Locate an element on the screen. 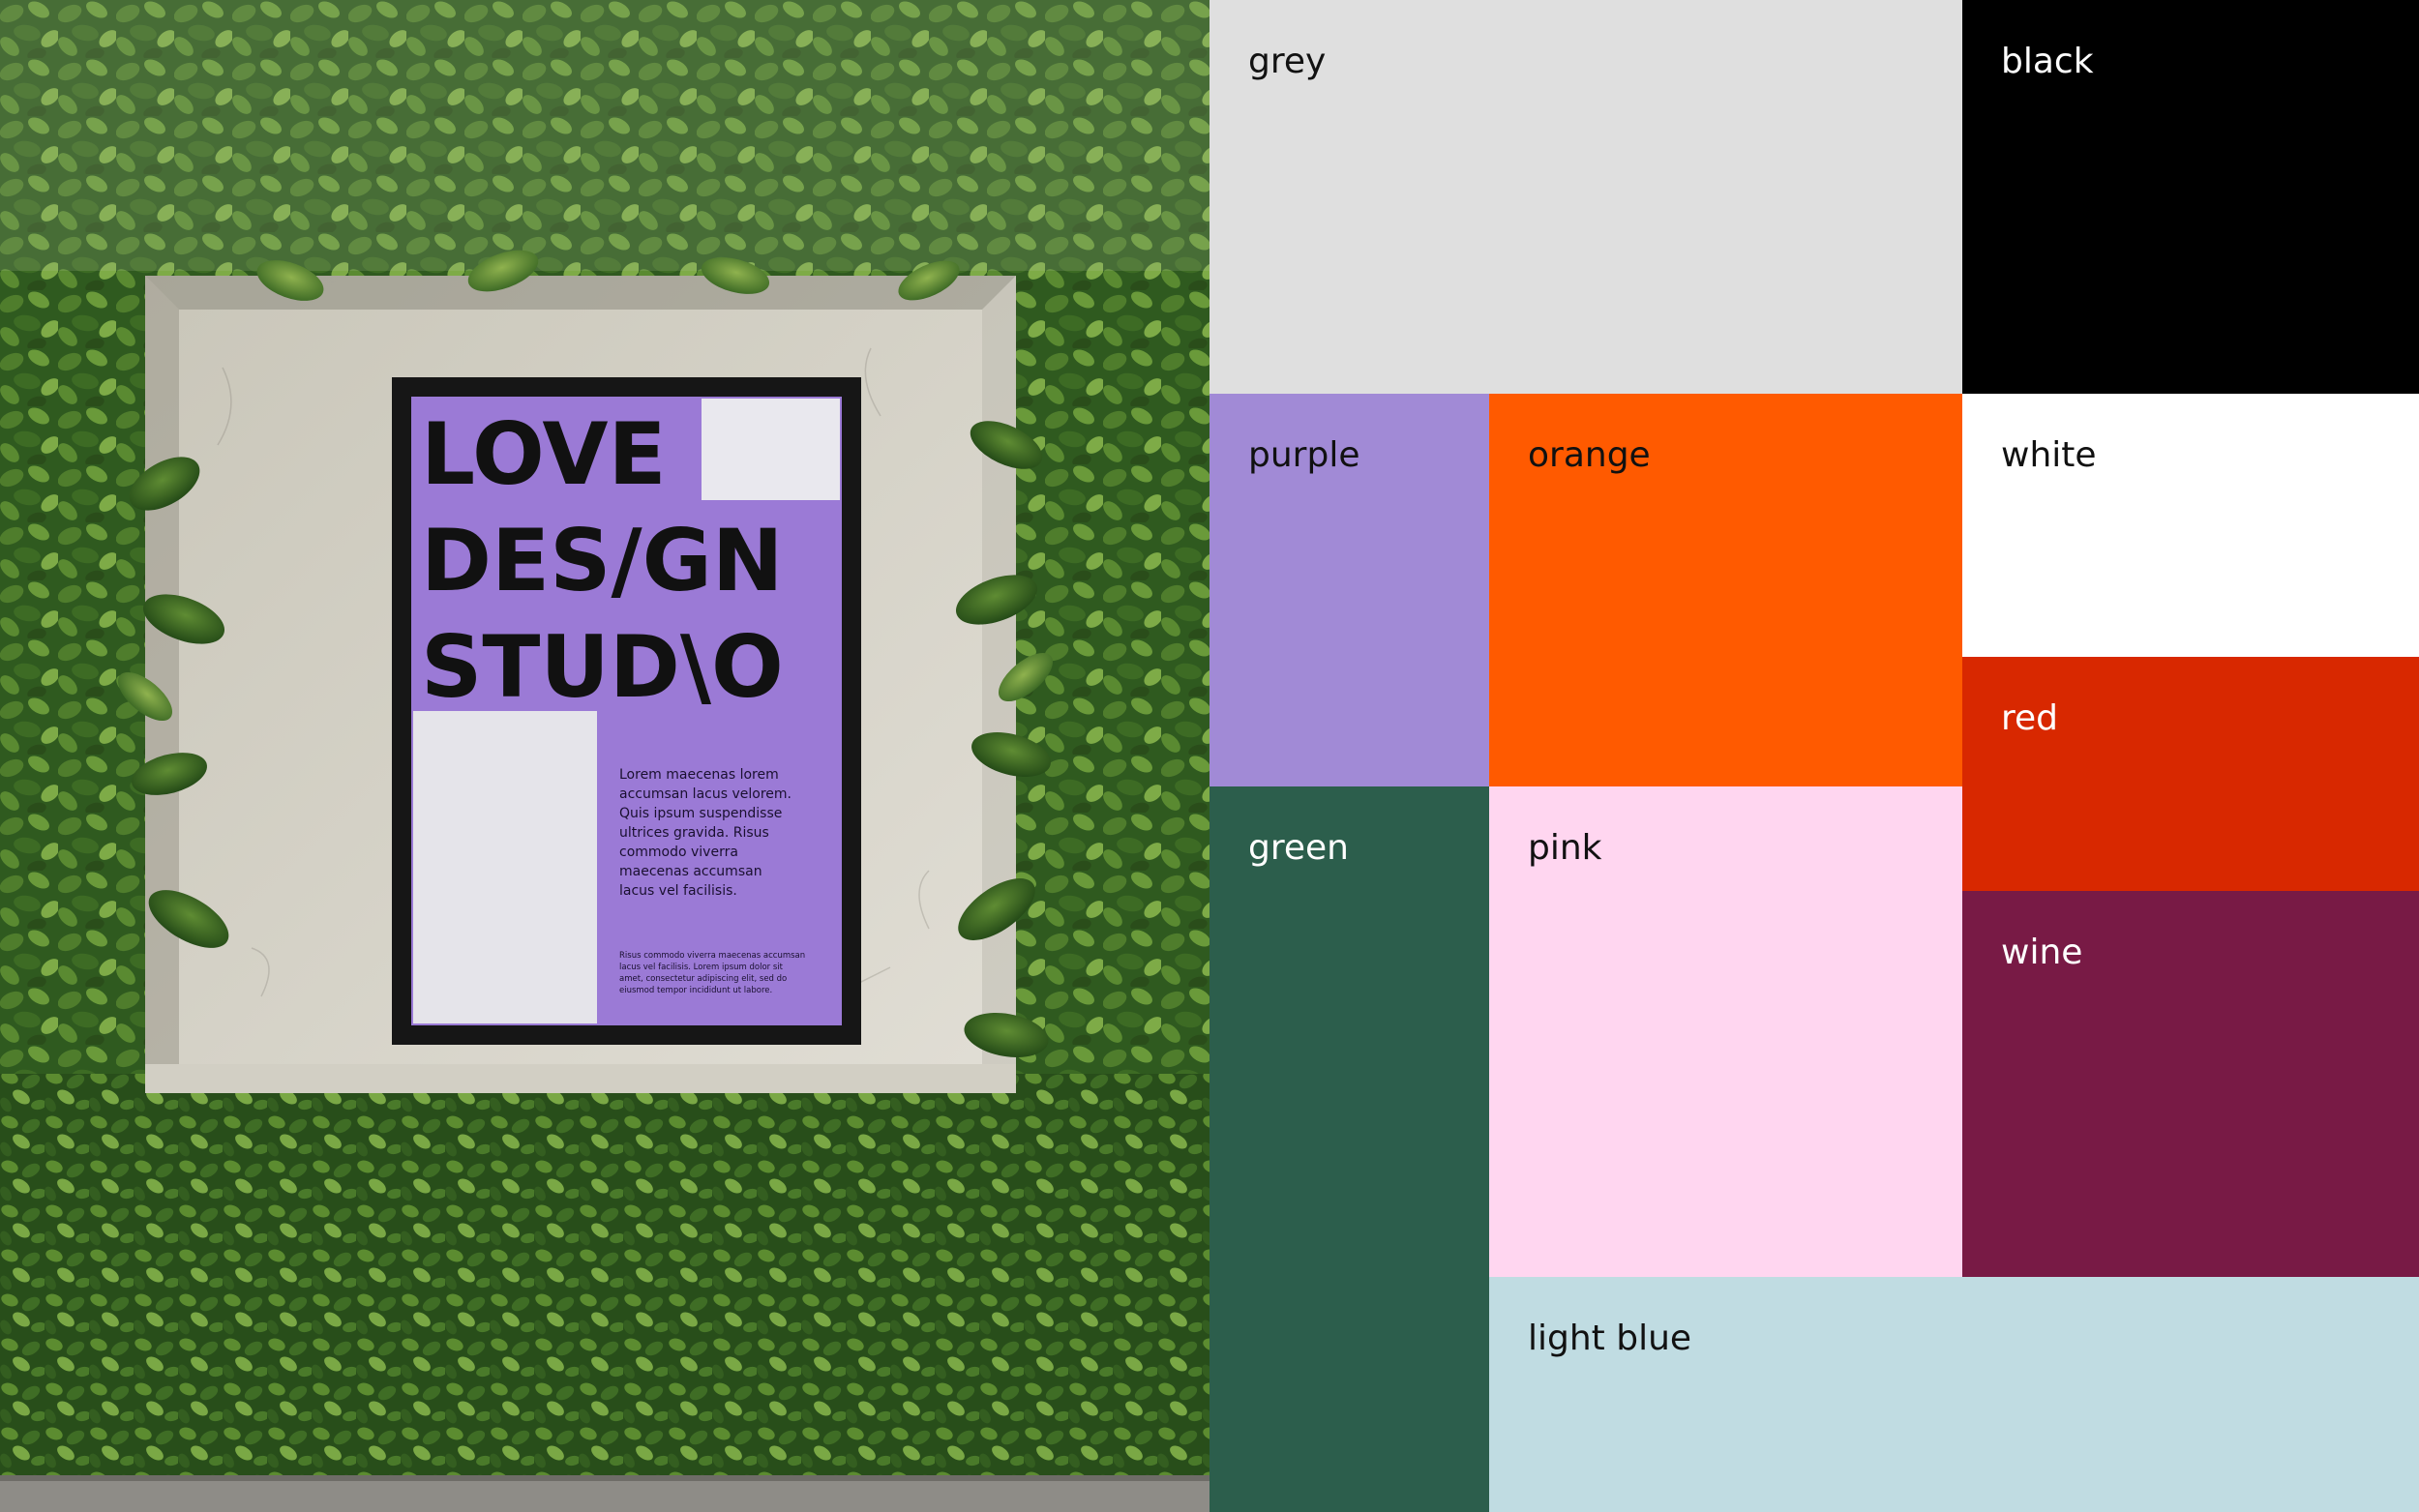  poster-headline-line-2: DES/GN is located at coordinates (603, 560).